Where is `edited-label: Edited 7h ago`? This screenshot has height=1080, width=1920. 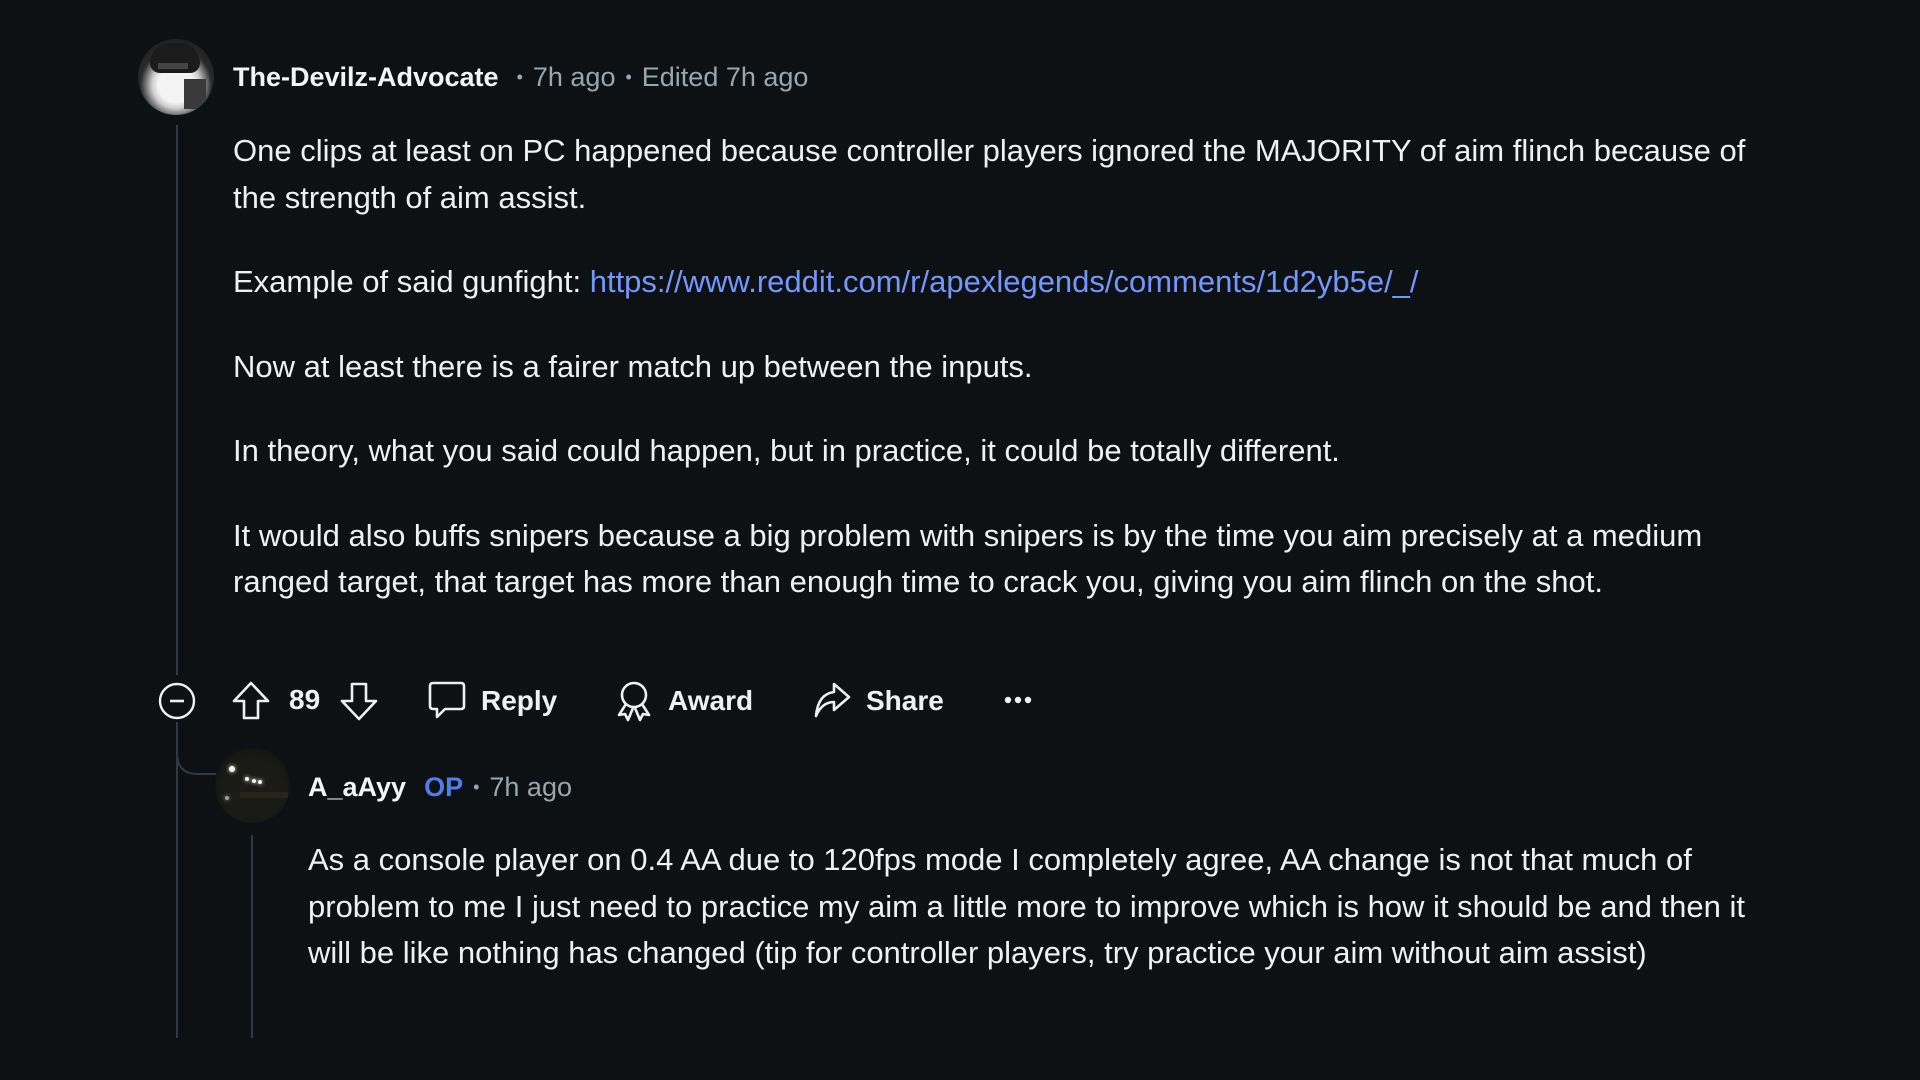
edited-label: Edited 7h ago is located at coordinates (725, 76).